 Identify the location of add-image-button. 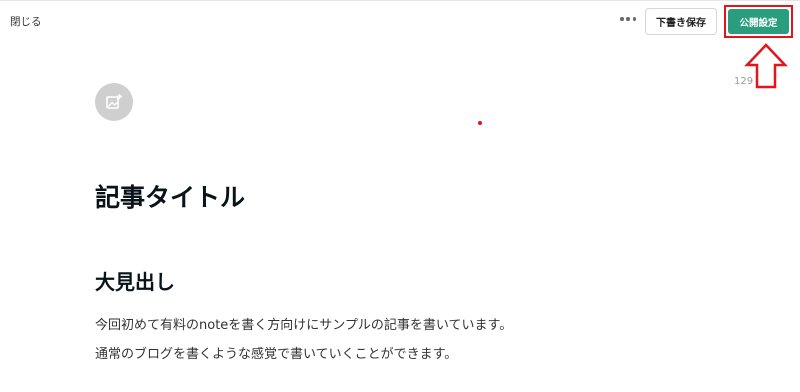
(114, 102).